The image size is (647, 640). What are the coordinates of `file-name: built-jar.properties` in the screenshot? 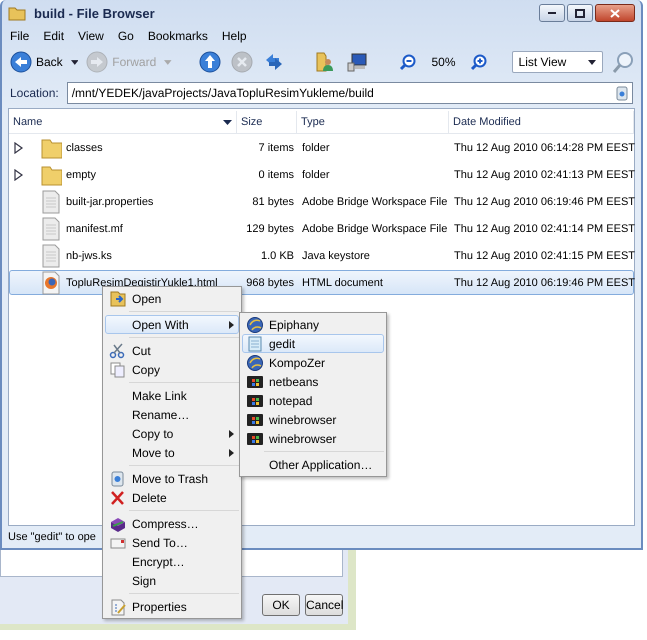 It's located at (110, 202).